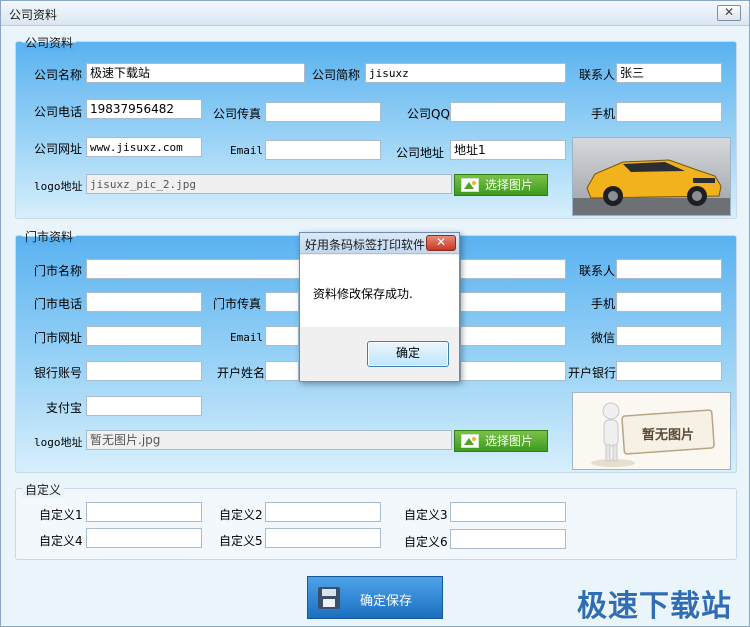 This screenshot has height=627, width=750. What do you see at coordinates (428, 114) in the screenshot?
I see `company-qq-label: 公司QQ` at bounding box center [428, 114].